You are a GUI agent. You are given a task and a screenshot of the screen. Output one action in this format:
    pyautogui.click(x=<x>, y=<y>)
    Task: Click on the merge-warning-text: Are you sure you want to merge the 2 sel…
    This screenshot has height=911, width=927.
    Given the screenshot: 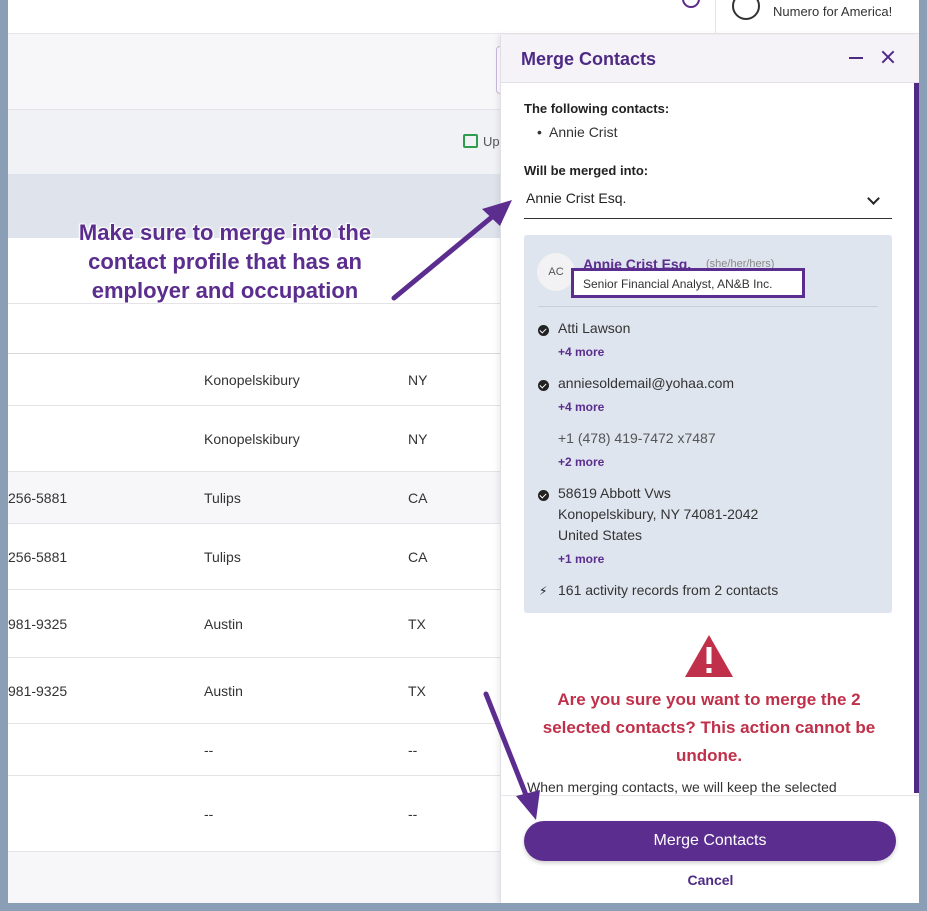 What is the action you would take?
    pyautogui.click(x=709, y=727)
    